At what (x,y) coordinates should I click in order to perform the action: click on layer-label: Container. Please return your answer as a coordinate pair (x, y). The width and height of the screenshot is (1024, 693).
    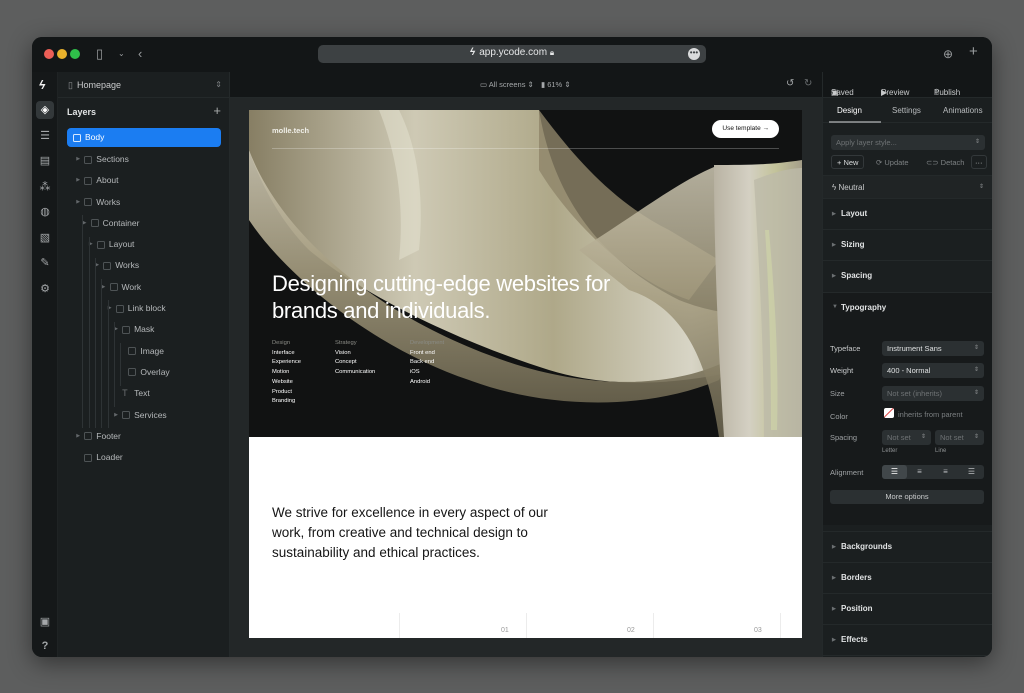
    Looking at the image, I should click on (121, 222).